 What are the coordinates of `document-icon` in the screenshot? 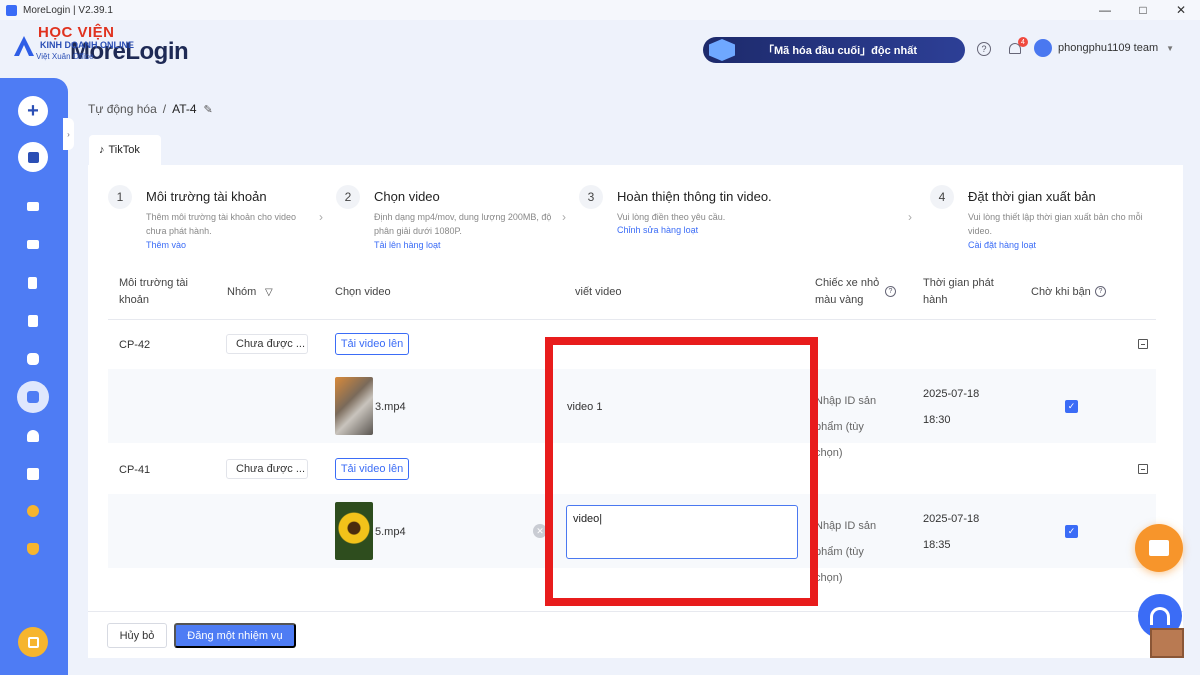 It's located at (32, 283).